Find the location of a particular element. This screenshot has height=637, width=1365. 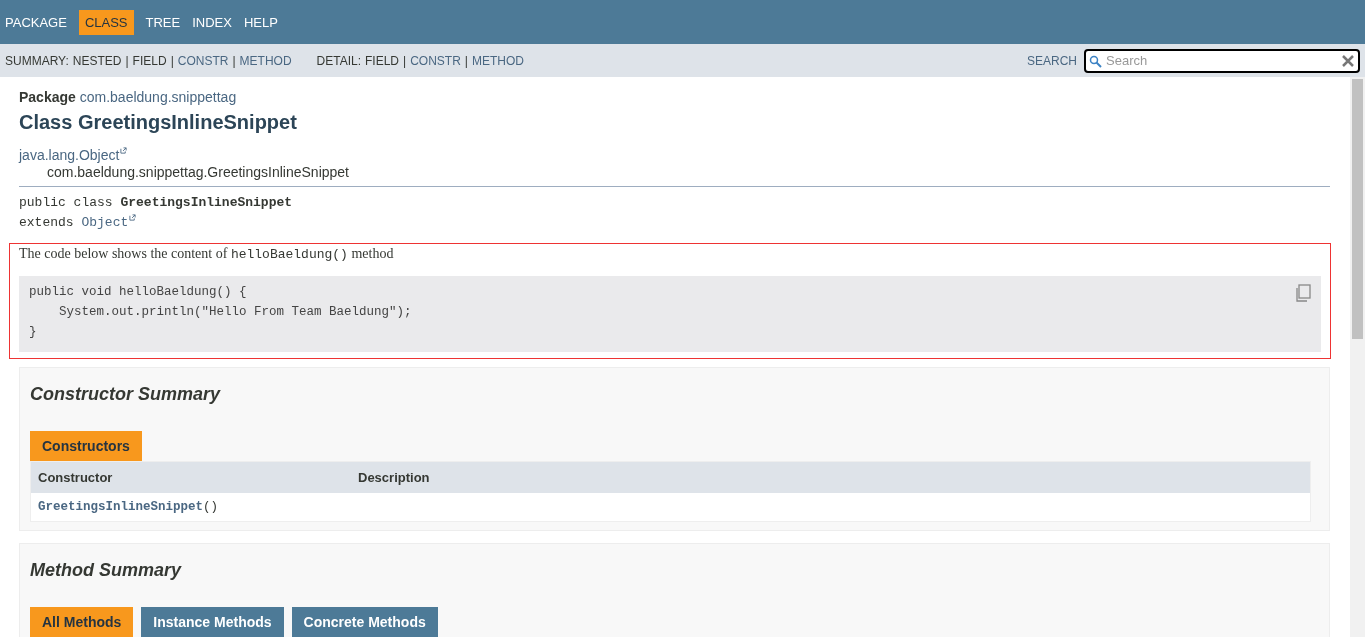

description-text: The code below shows the content of helloBaeldung() method is located at coordinates (207, 254).